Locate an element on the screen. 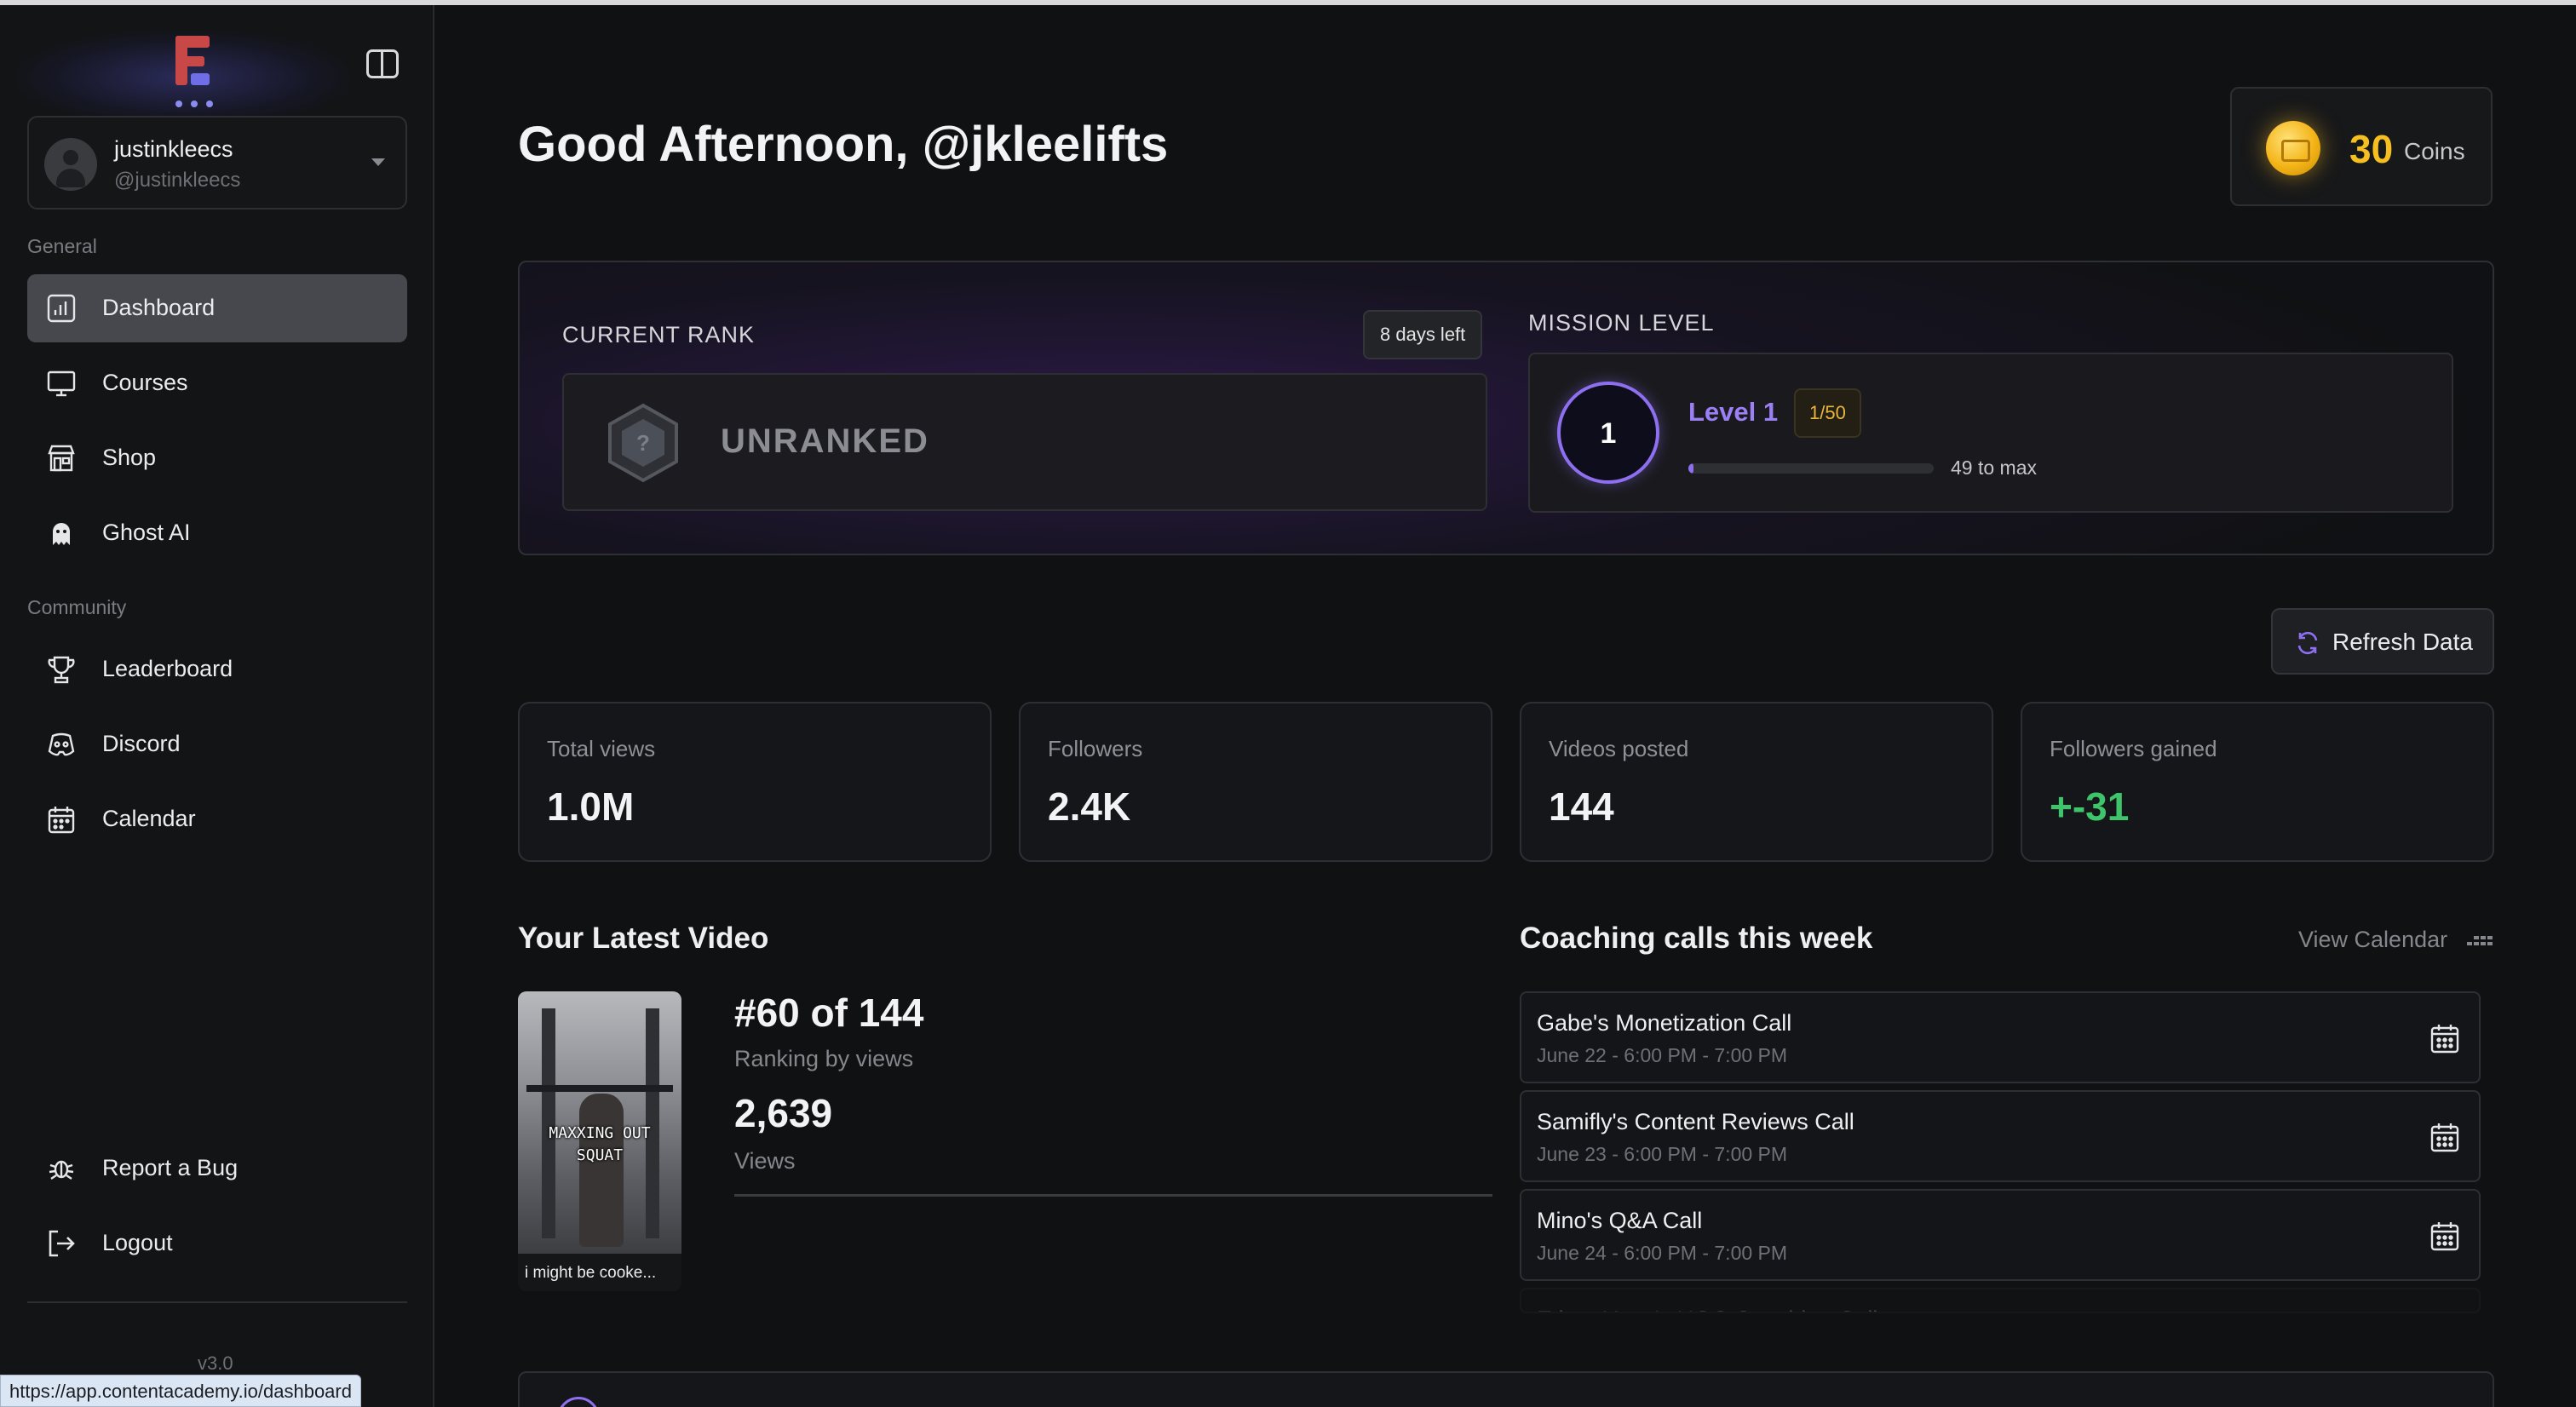  current-rank-card: ? UNRANKED is located at coordinates (1025, 442).